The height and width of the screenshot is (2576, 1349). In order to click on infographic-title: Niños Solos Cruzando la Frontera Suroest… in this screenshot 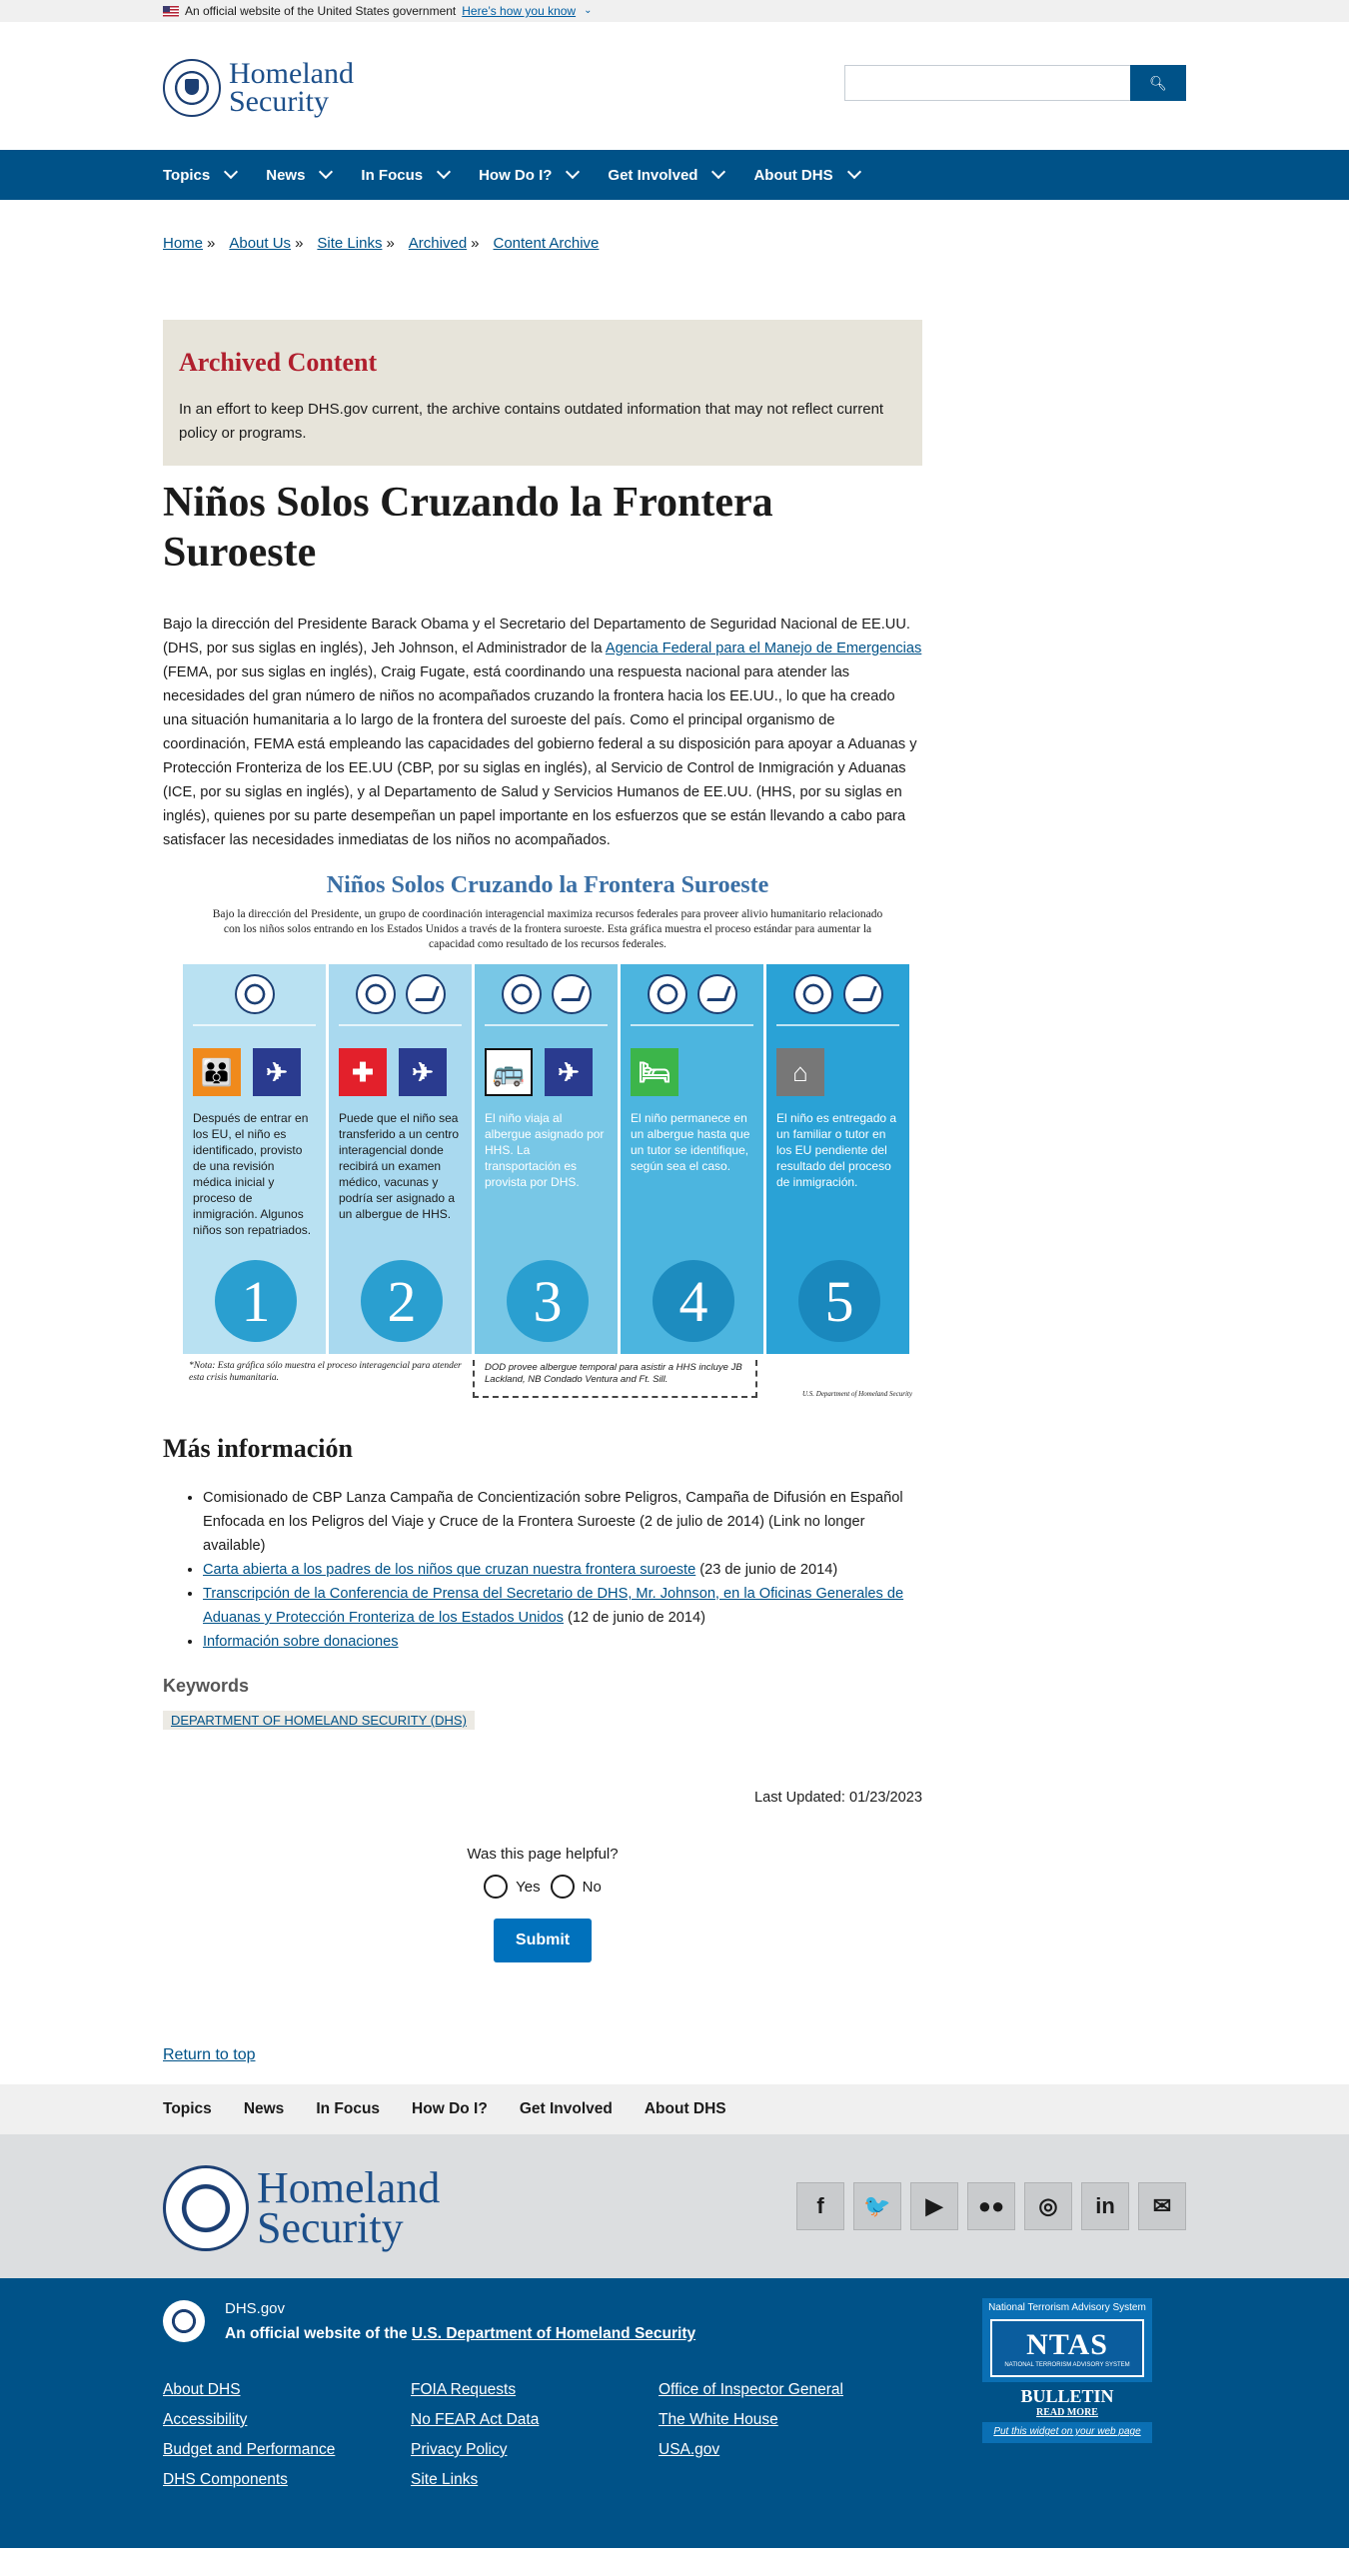, I will do `click(547, 885)`.